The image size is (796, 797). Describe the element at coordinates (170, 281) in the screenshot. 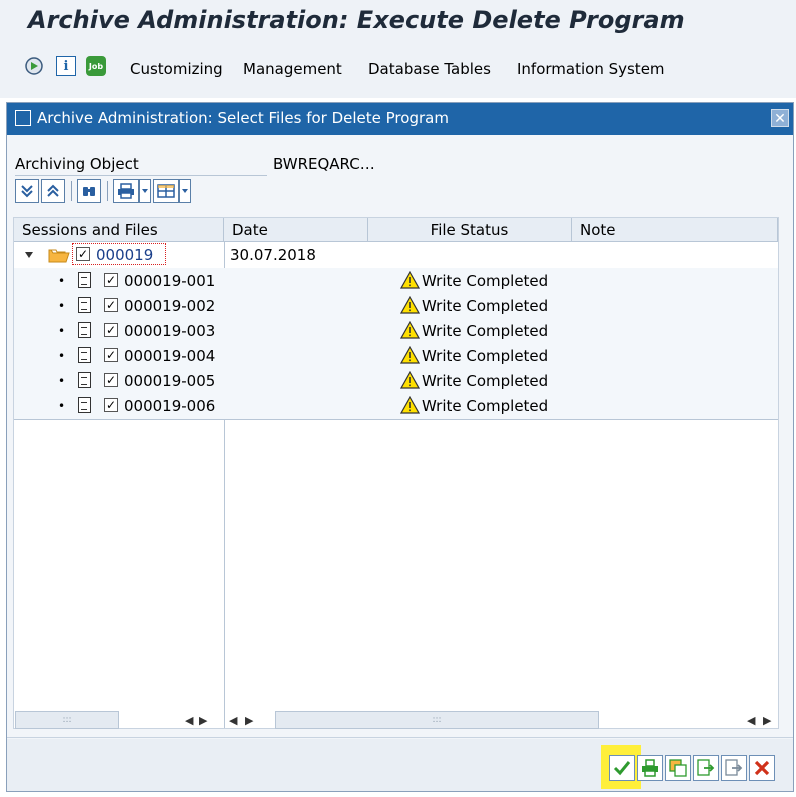

I see `file-name: 000019-001` at that location.